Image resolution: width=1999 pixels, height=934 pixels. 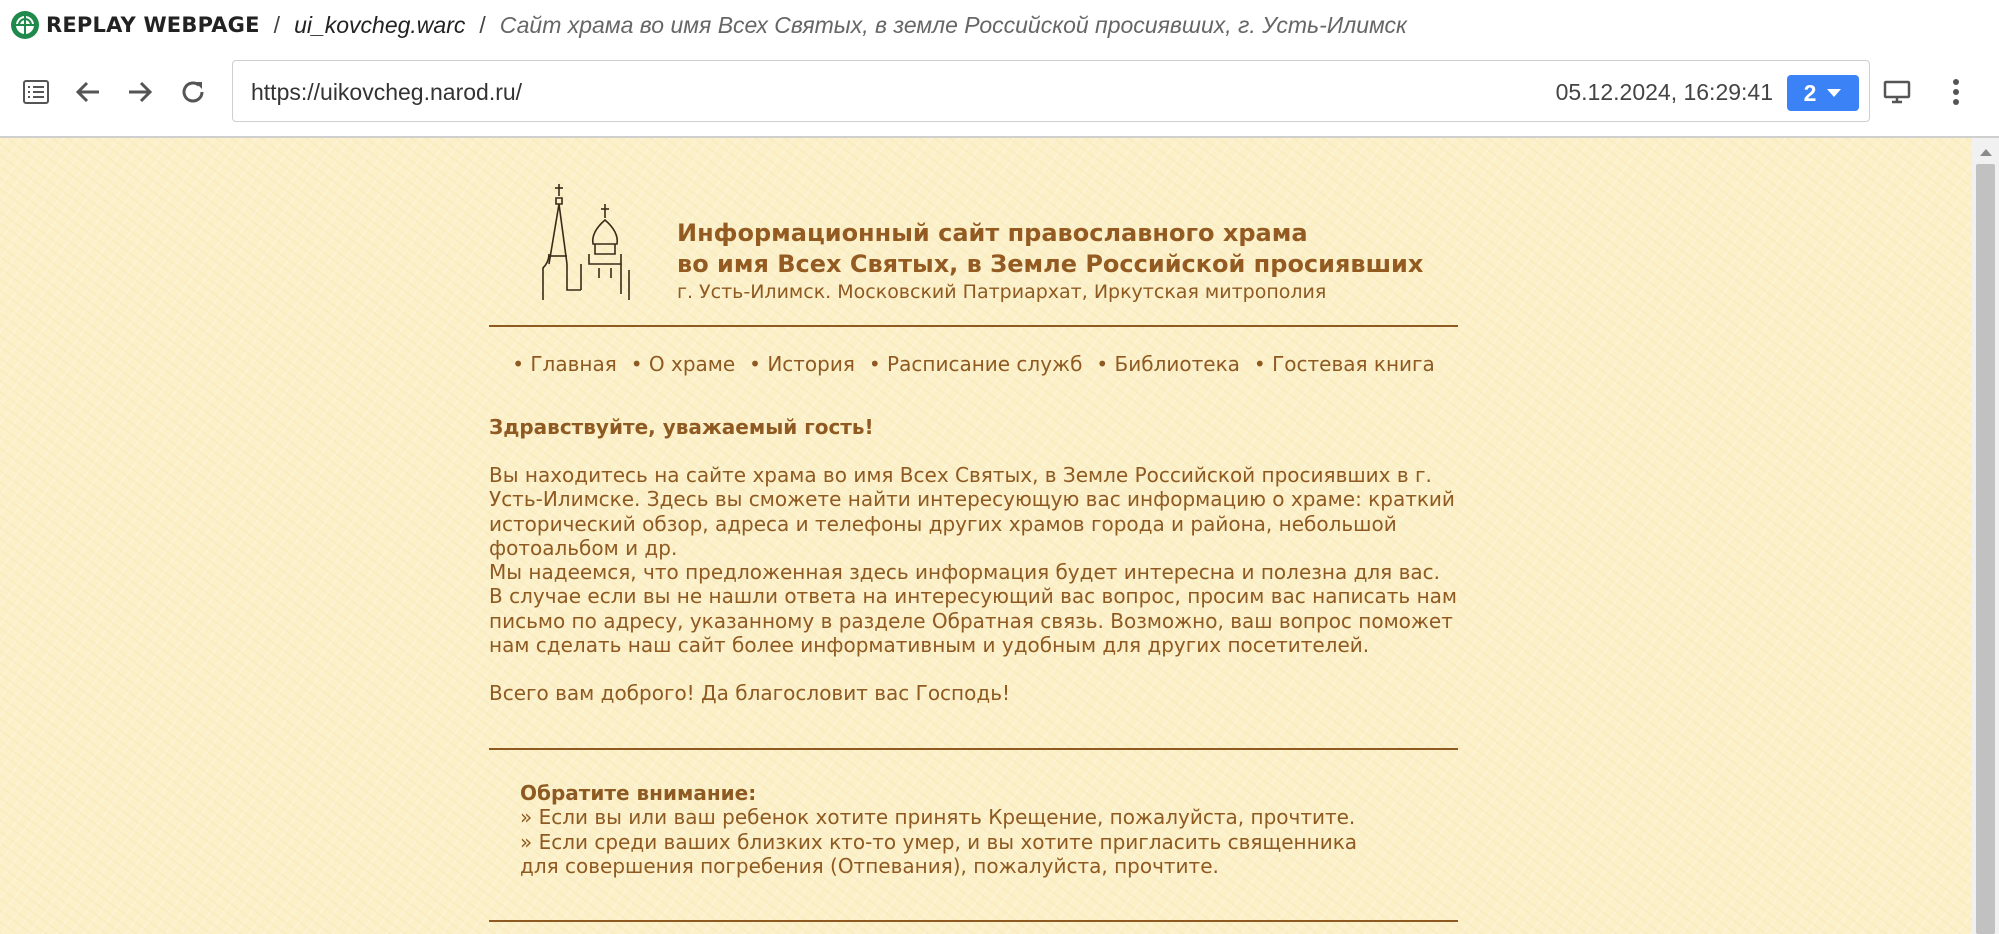 I want to click on arrow-right-icon, so click(x=141, y=92).